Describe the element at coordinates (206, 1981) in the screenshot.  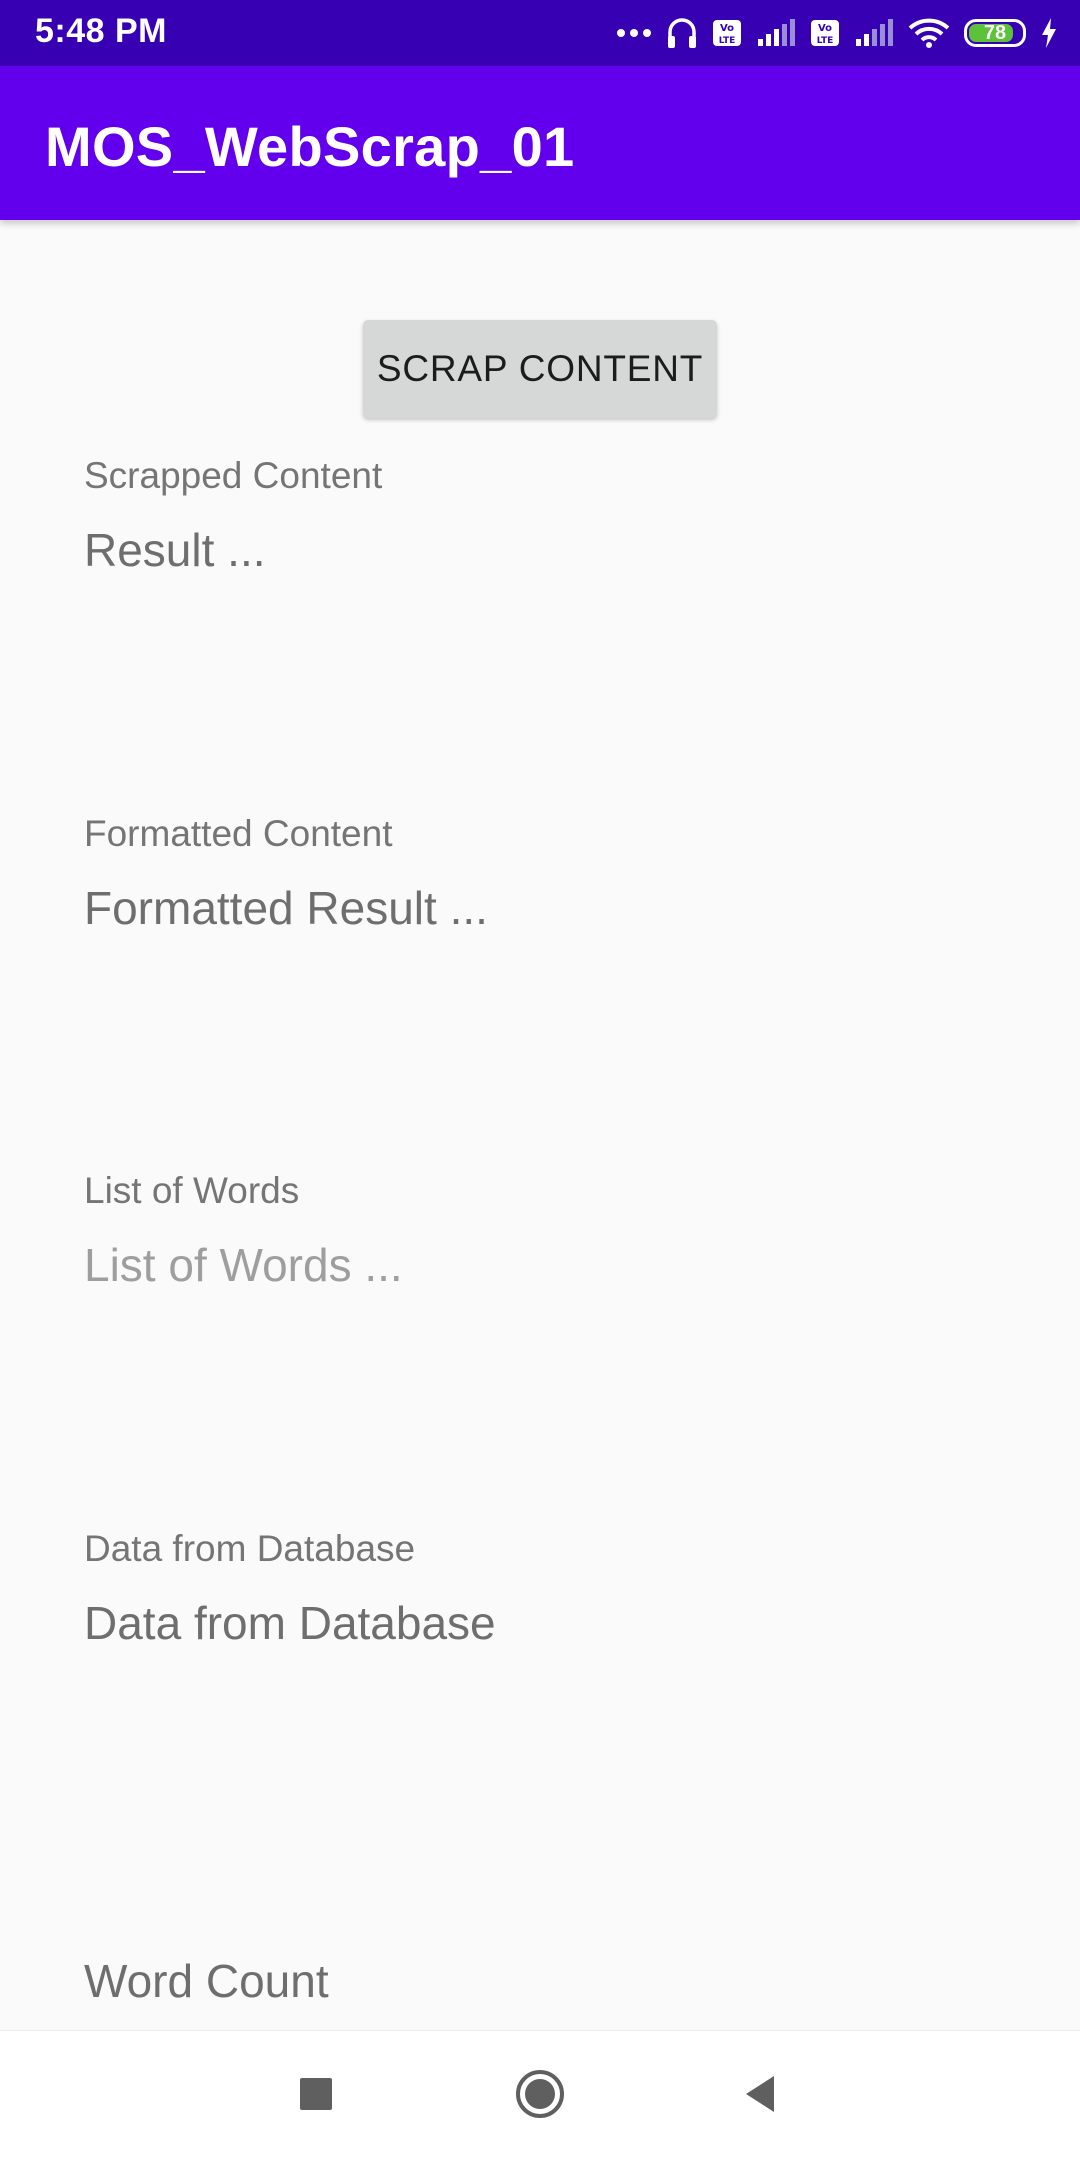
I see `word-count-label: Word Count` at that location.